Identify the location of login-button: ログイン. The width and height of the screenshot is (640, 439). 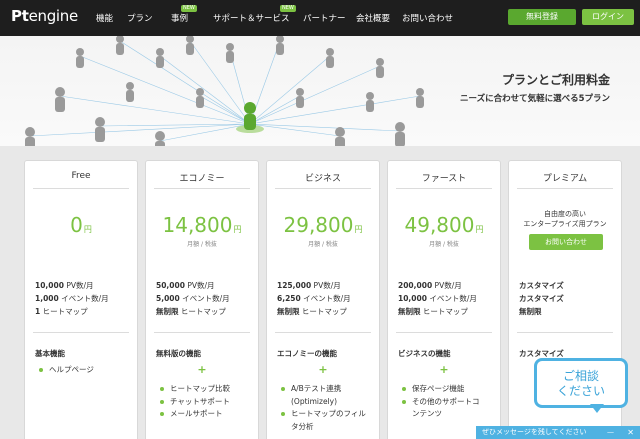
(608, 17).